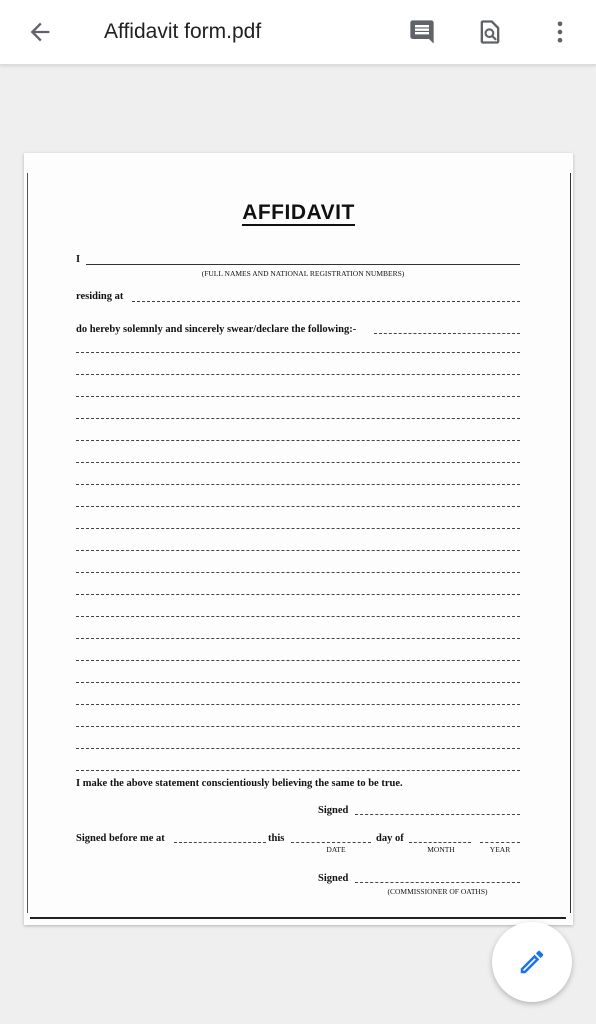 Image resolution: width=596 pixels, height=1024 pixels. What do you see at coordinates (331, 842) in the screenshot?
I see `date-line` at bounding box center [331, 842].